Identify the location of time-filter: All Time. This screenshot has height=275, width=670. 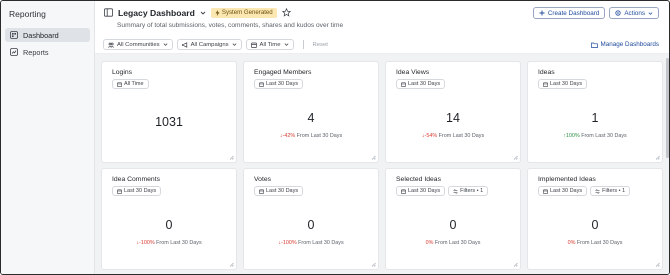
(269, 44).